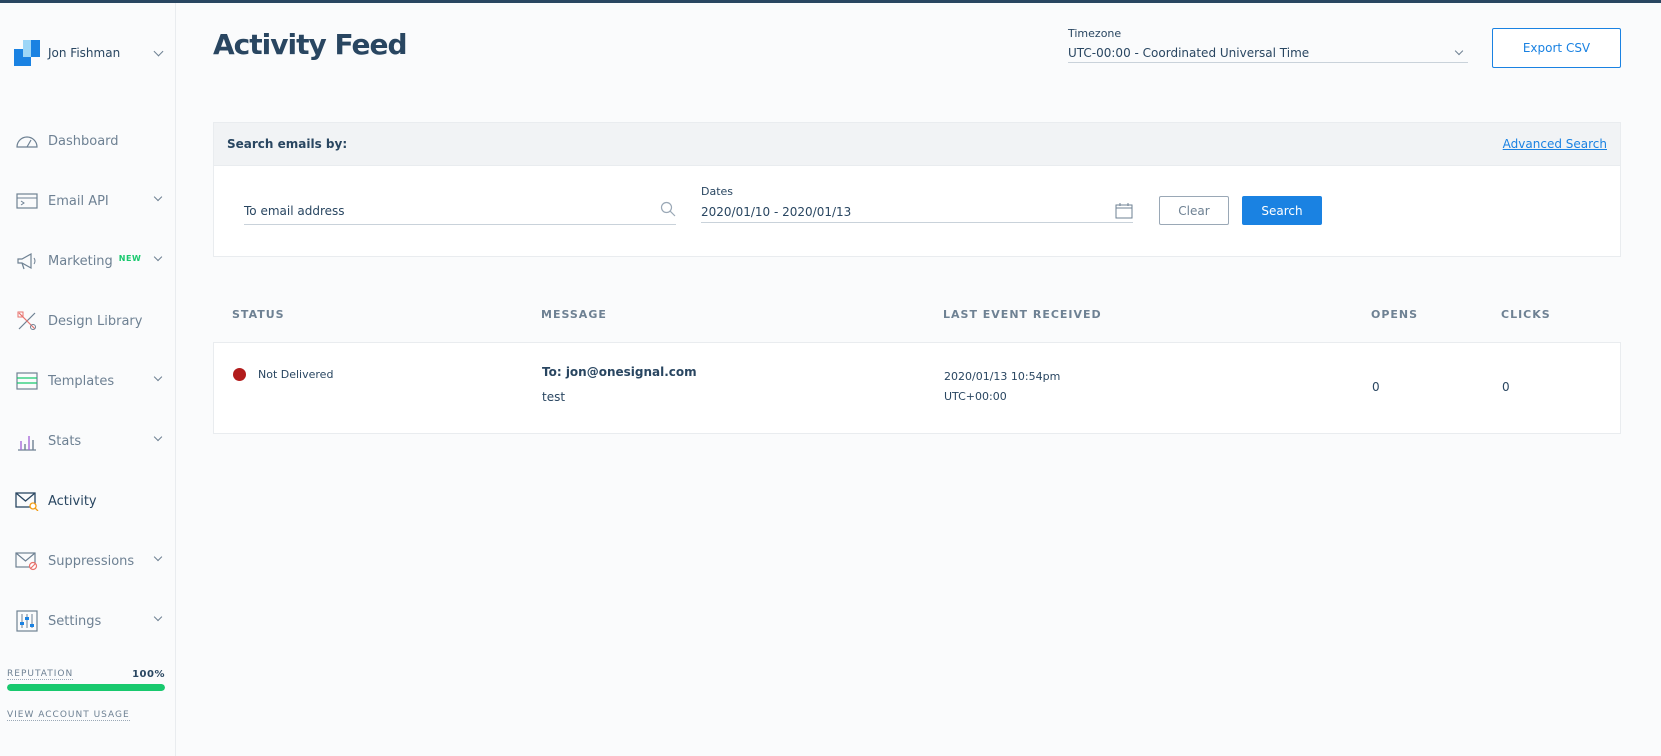  Describe the element at coordinates (80, 261) in the screenshot. I see `sidebar-item-label: Marketing` at that location.